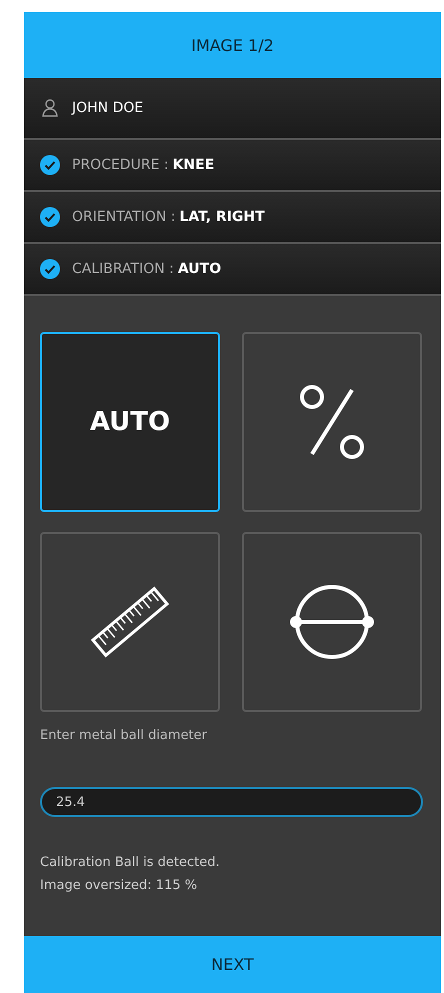 Image resolution: width=444 pixels, height=993 pixels. I want to click on summary-value: AUTO, so click(200, 269).